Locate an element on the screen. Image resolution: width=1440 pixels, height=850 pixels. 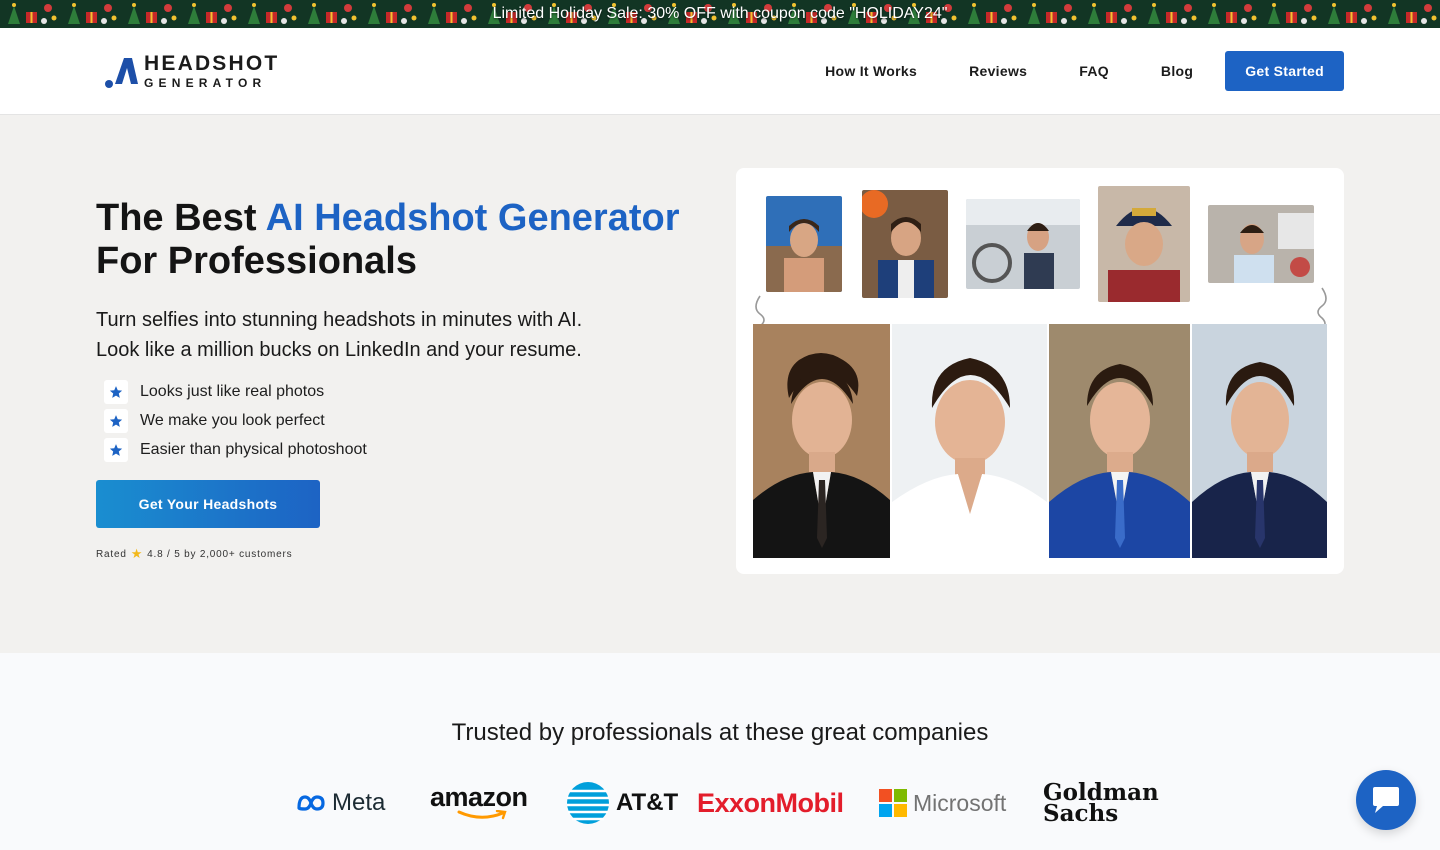
meta-logo: Meta is located at coordinates (340, 803).